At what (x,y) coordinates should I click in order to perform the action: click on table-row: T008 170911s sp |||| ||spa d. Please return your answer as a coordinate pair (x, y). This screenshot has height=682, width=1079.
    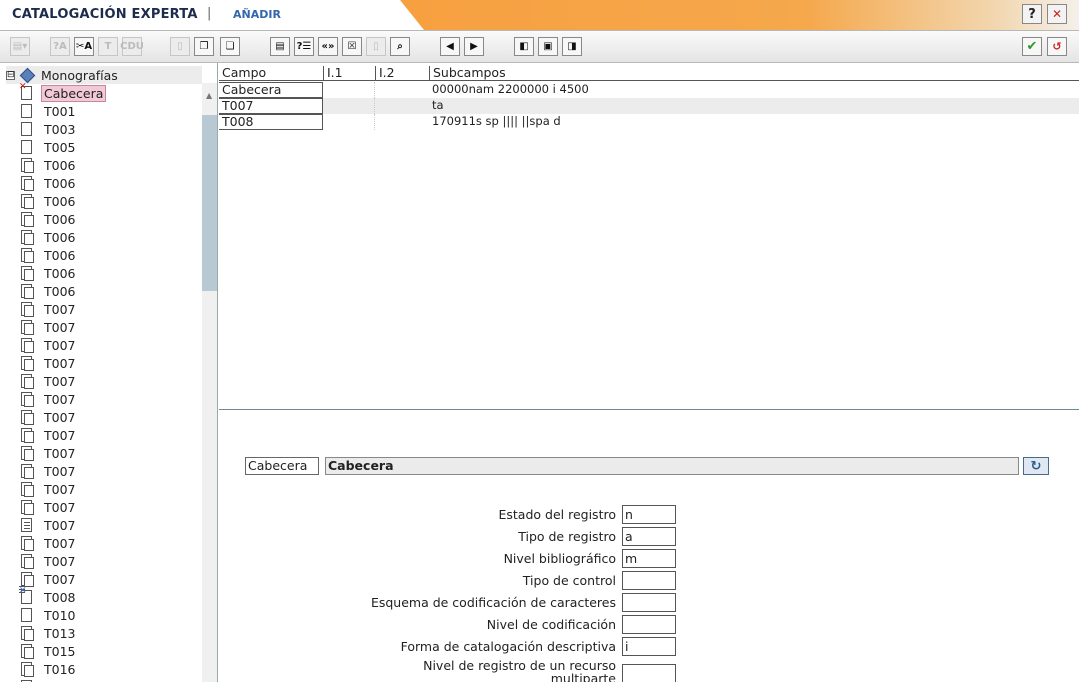
    Looking at the image, I should click on (649, 122).